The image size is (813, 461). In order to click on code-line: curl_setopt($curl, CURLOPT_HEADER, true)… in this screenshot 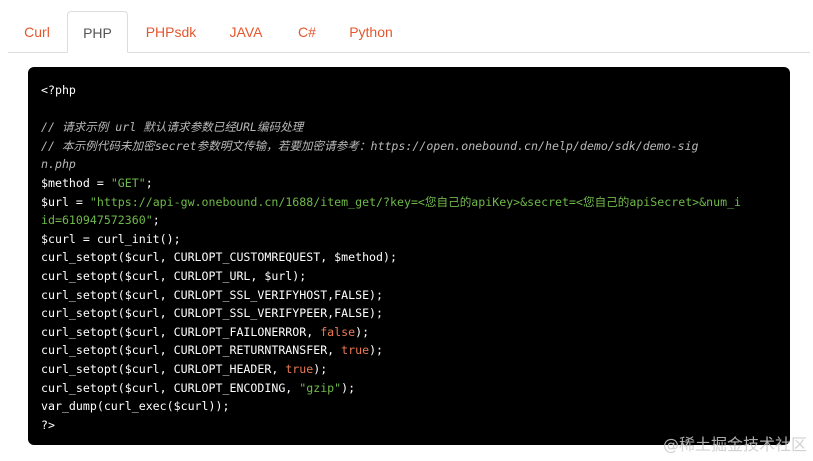, I will do `click(409, 369)`.